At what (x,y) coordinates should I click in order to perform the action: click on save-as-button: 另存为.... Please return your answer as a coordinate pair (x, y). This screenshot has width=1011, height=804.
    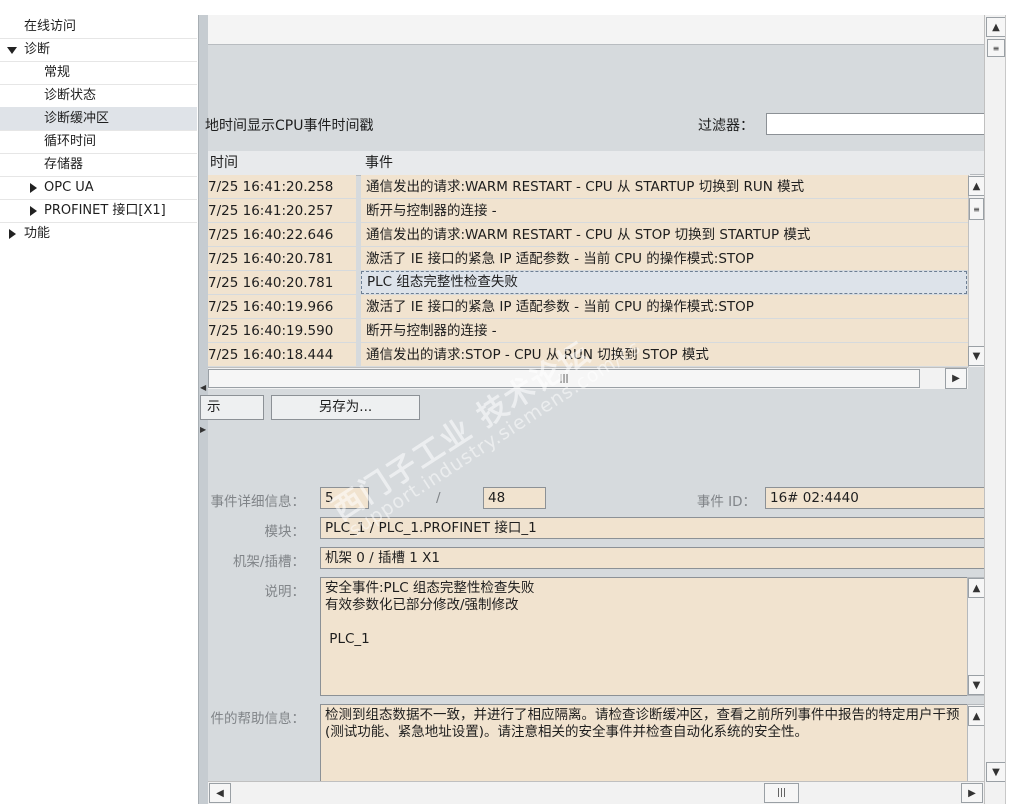
    Looking at the image, I should click on (345, 407).